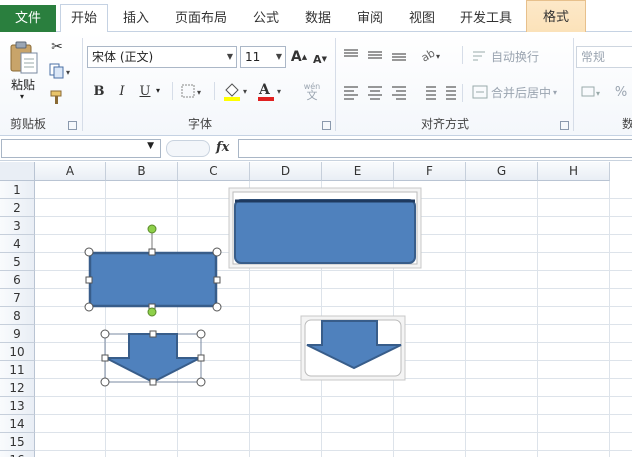  What do you see at coordinates (122, 91) in the screenshot?
I see `italic-button: I` at bounding box center [122, 91].